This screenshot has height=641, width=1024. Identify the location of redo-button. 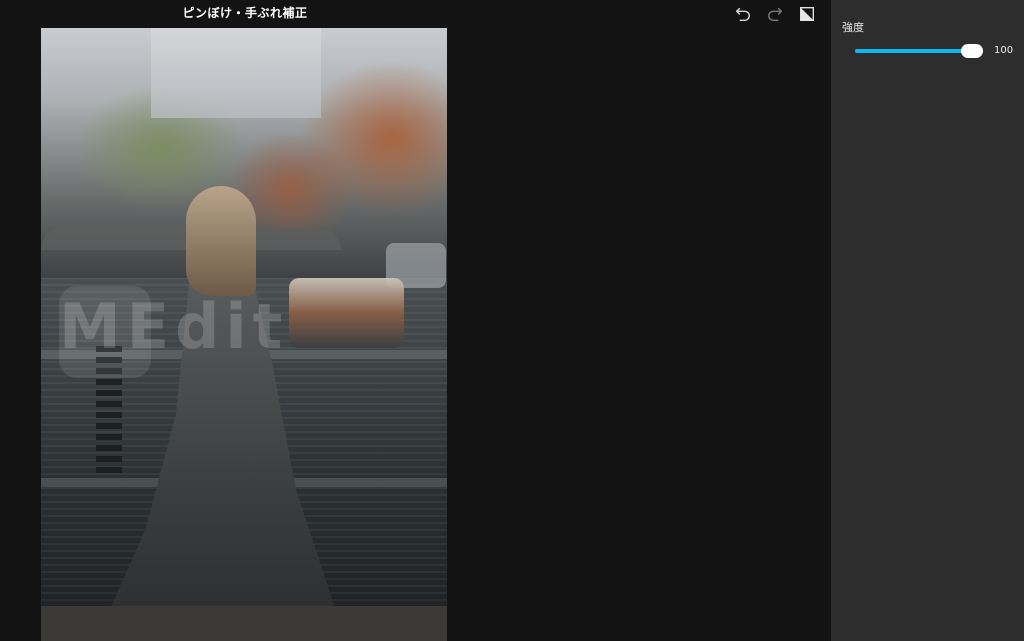
(775, 14).